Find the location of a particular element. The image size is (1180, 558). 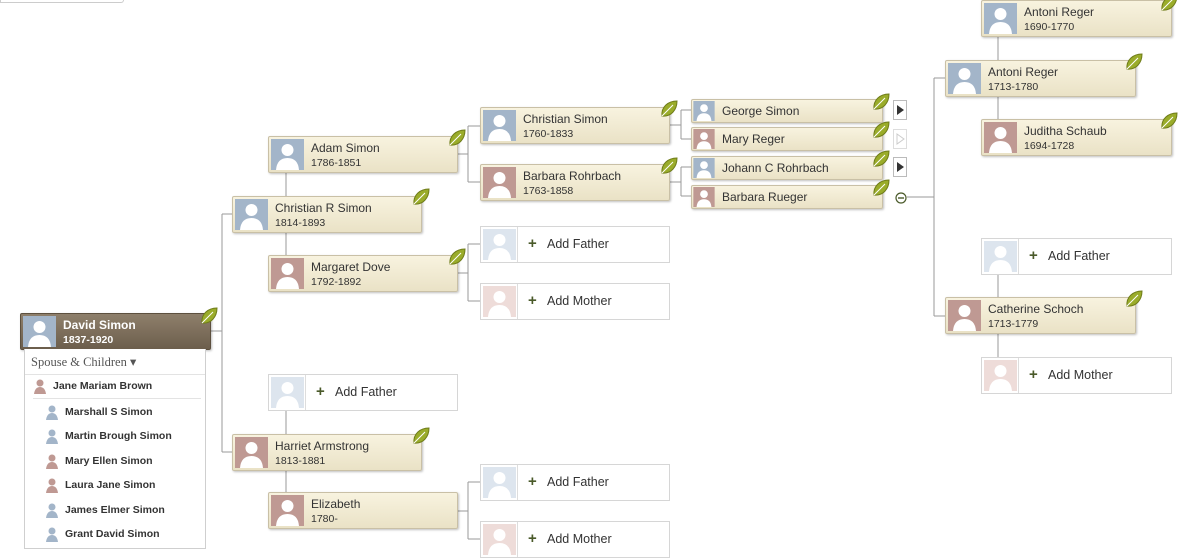

person-card-antoni-reger-1690: Antoni Reger 1690-1770 is located at coordinates (1076, 18).